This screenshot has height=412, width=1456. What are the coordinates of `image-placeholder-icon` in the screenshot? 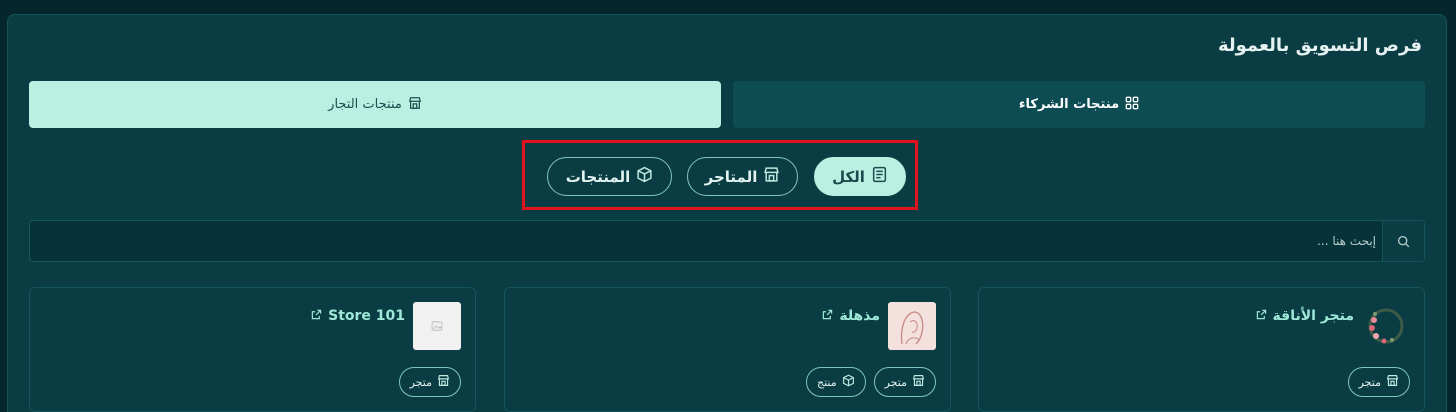 It's located at (437, 326).